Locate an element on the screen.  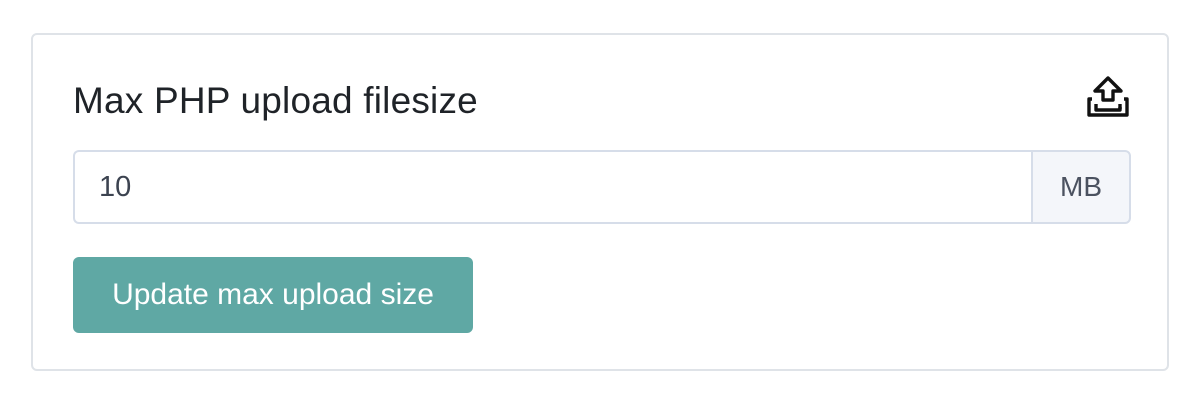
upload-size-input is located at coordinates (552, 187).